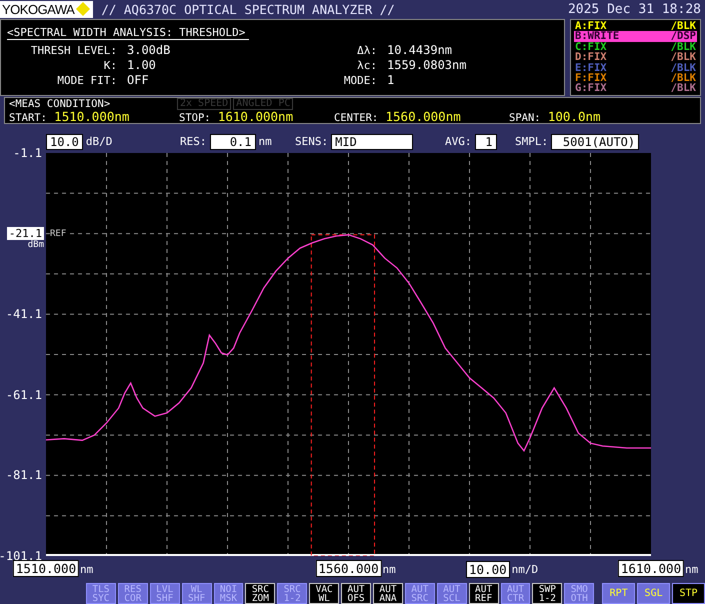 The width and height of the screenshot is (705, 604). What do you see at coordinates (193, 141) in the screenshot?
I see `setting-label: RES:` at bounding box center [193, 141].